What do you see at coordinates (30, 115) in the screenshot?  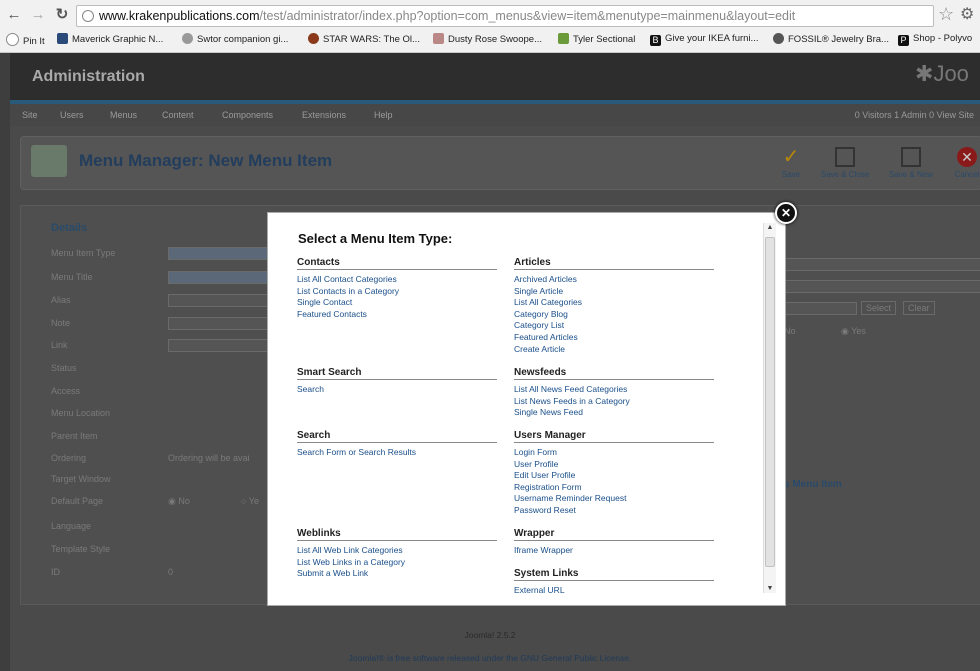 I see `menu-site: Site` at bounding box center [30, 115].